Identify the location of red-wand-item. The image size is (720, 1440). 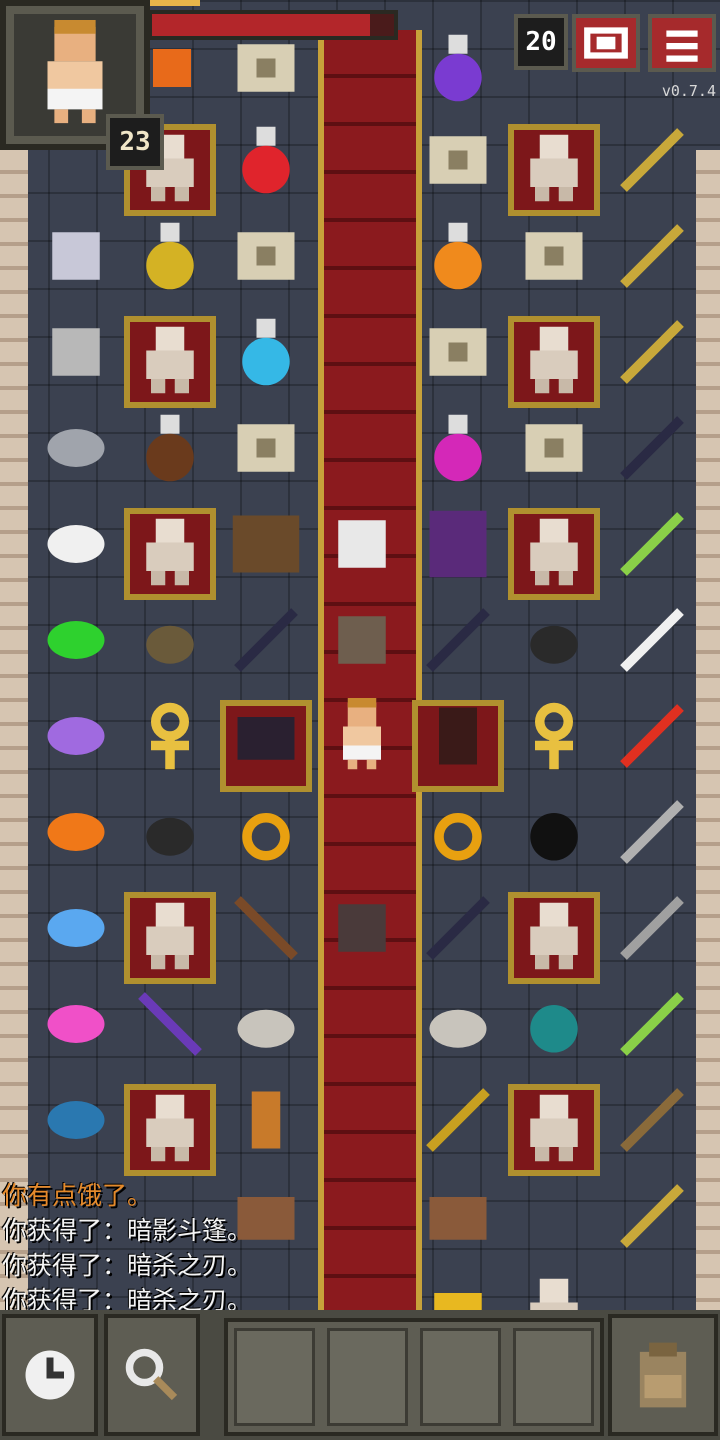
(652, 736).